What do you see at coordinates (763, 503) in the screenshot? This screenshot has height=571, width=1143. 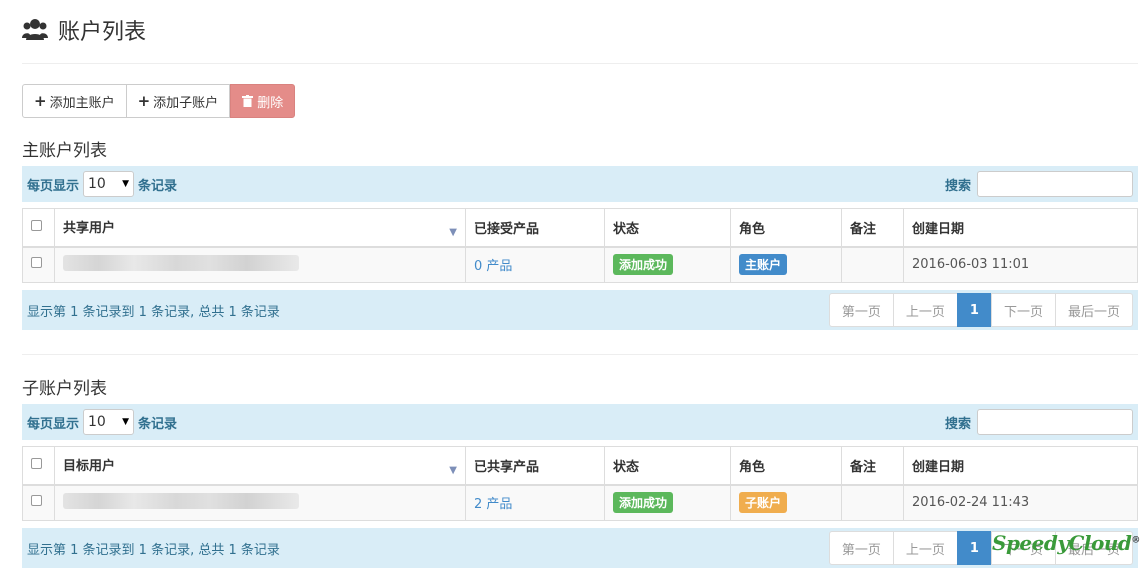 I see `role-badge: 子账户` at bounding box center [763, 503].